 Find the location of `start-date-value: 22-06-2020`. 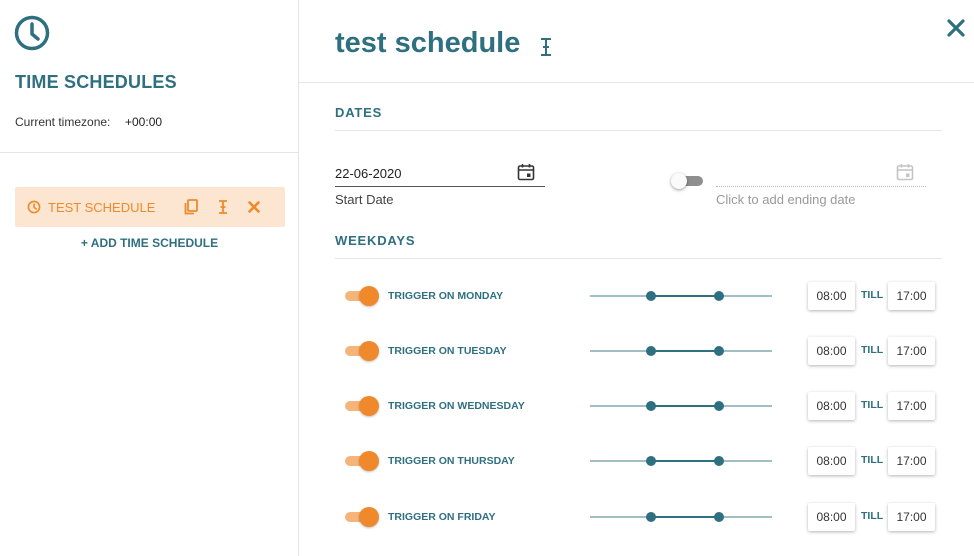

start-date-value: 22-06-2020 is located at coordinates (368, 173).